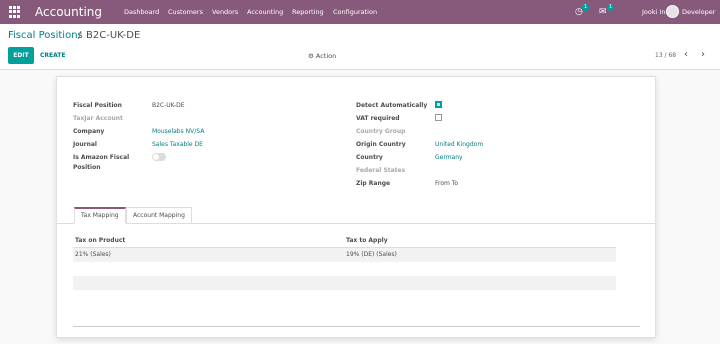 Image resolution: width=720 pixels, height=344 pixels. What do you see at coordinates (603, 12) in the screenshot?
I see `messages-chat-icon: ✉` at bounding box center [603, 12].